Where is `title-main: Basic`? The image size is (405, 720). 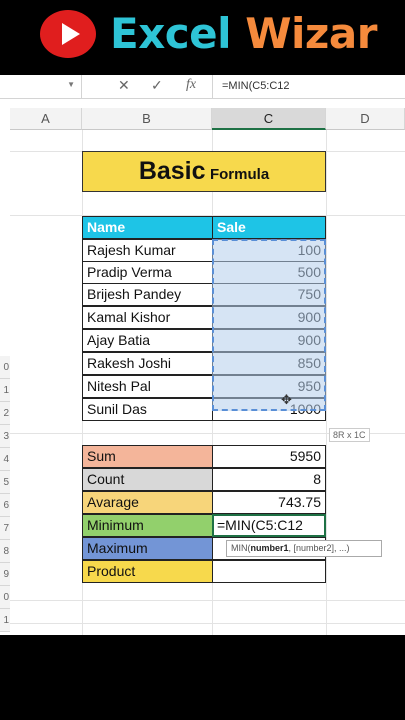
title-main: Basic is located at coordinates (172, 171).